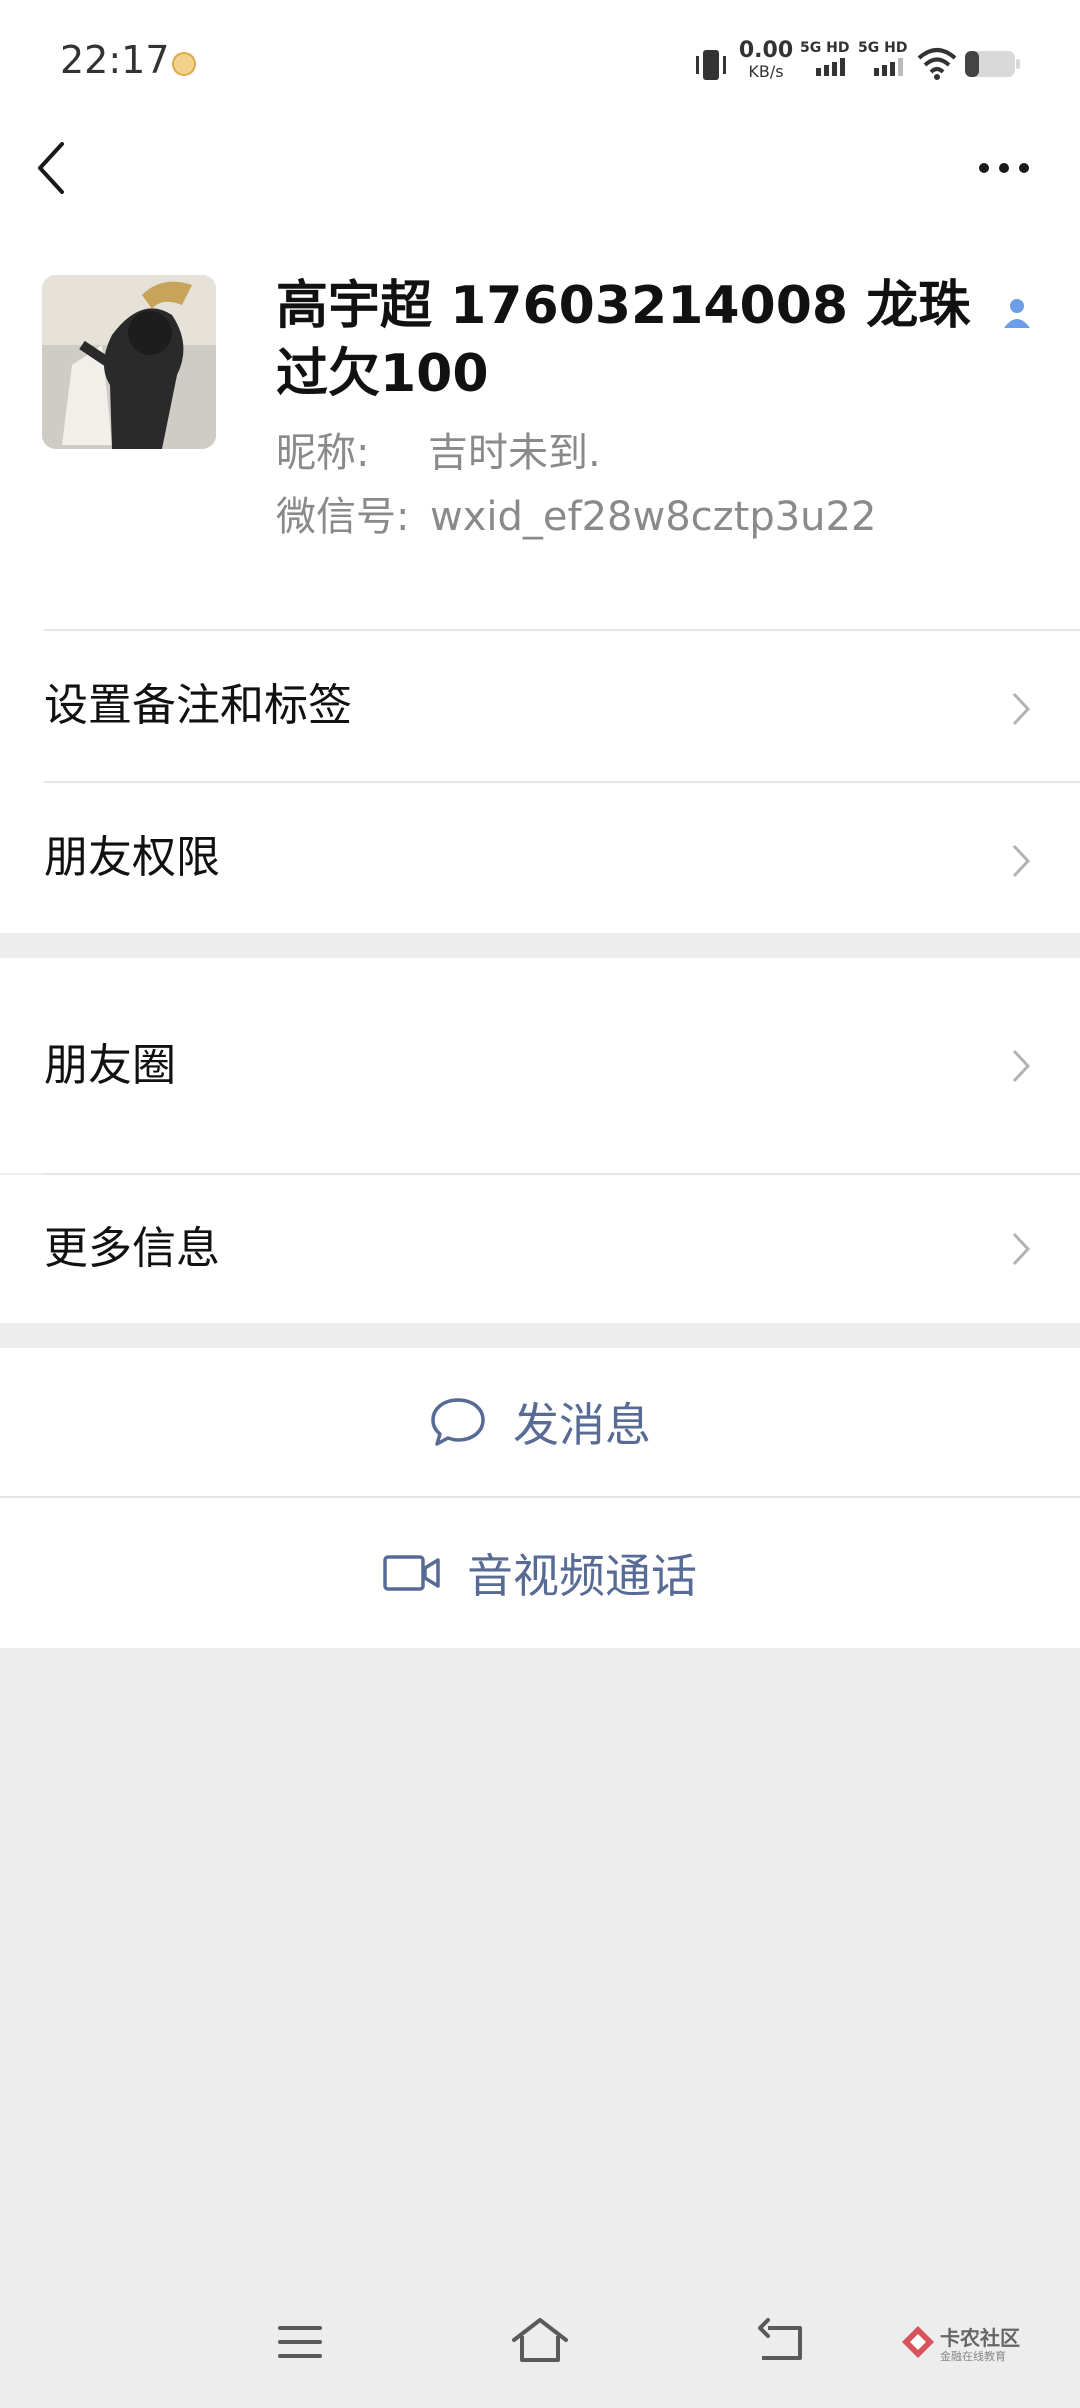  I want to click on vibrate-icon, so click(711, 65).